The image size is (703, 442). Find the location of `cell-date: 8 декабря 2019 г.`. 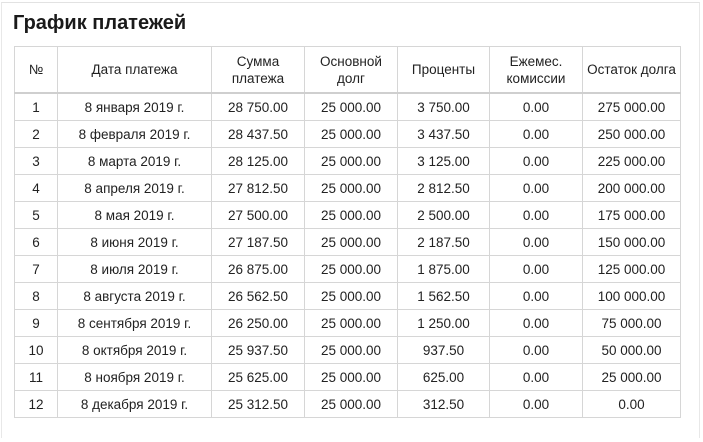

cell-date: 8 декабря 2019 г. is located at coordinates (134, 404).